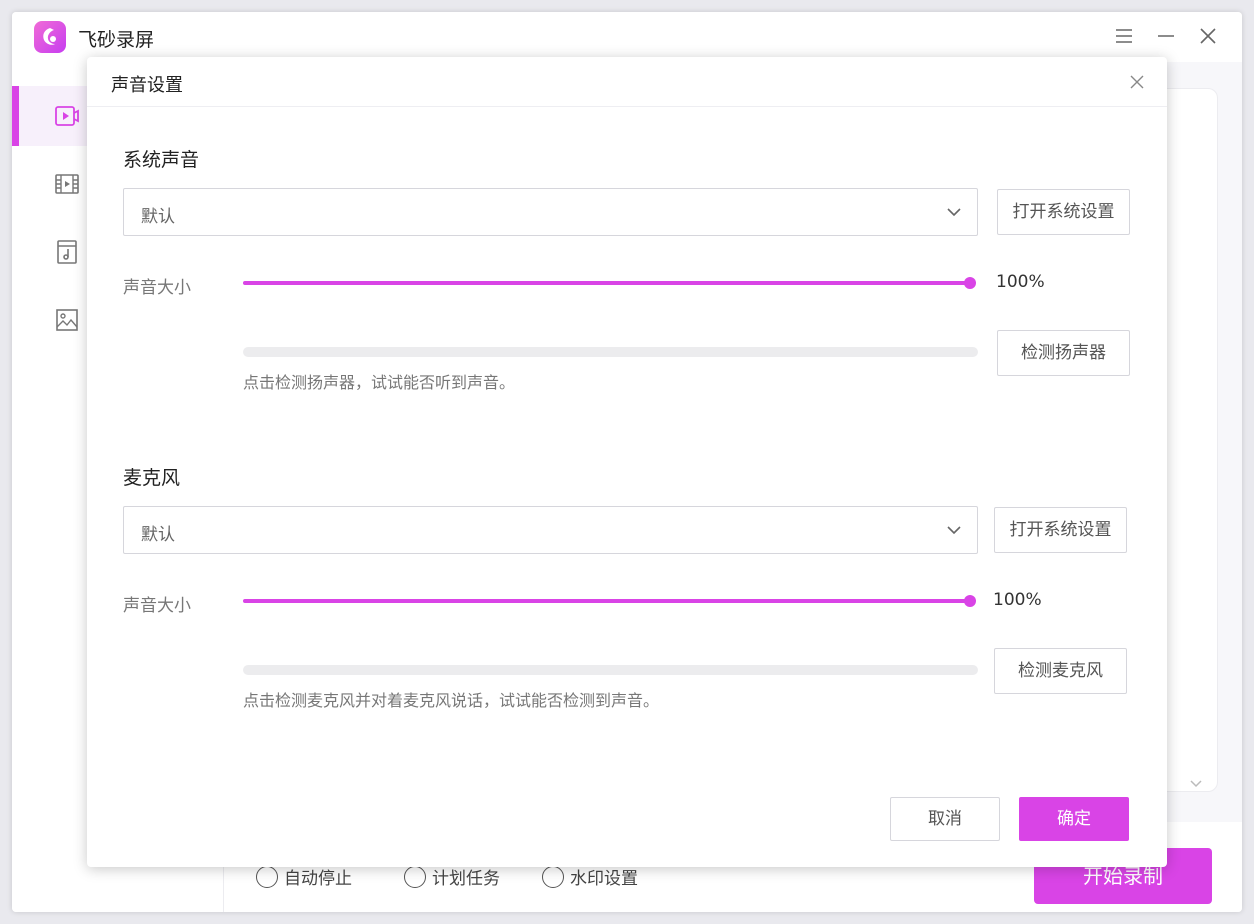 The height and width of the screenshot is (924, 1254). I want to click on mic-volume-slider, so click(606, 601).